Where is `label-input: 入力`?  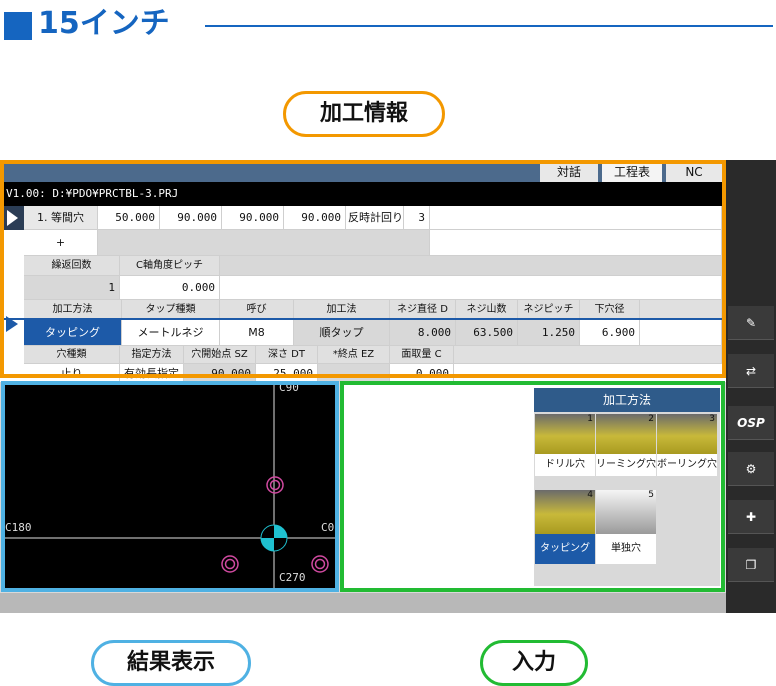
label-input: 入力 is located at coordinates (534, 663).